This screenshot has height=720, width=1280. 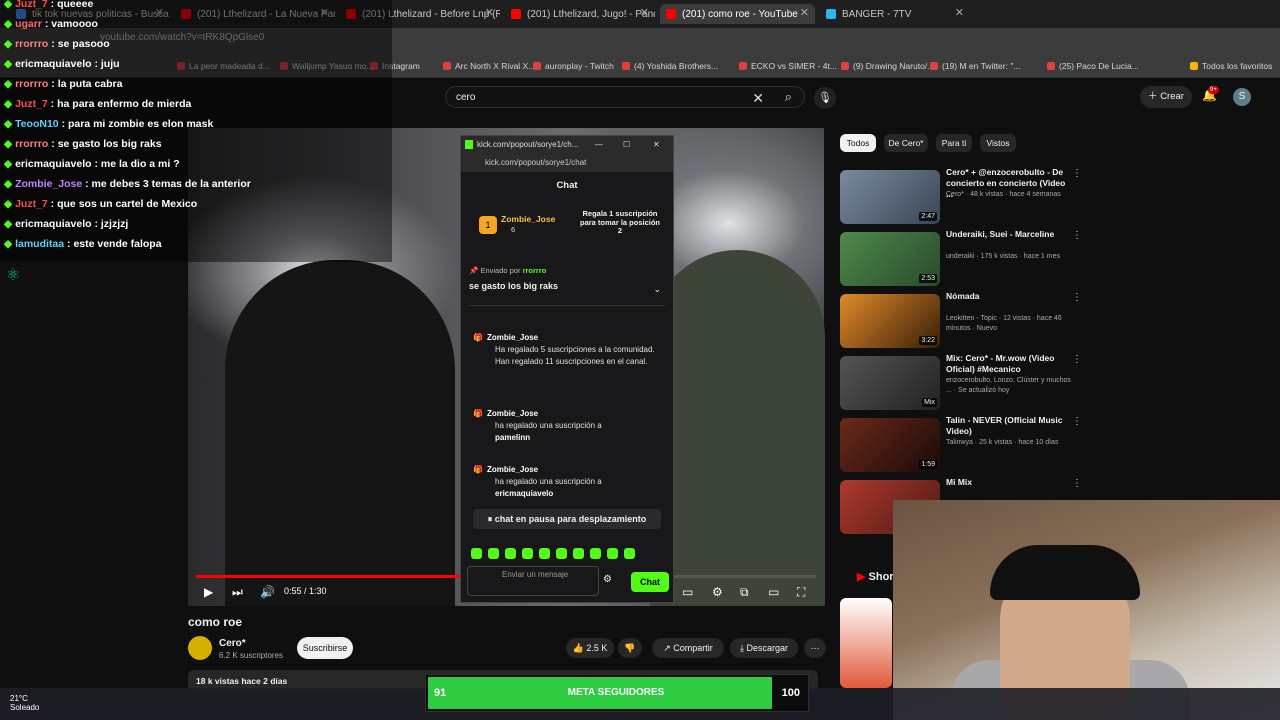 What do you see at coordinates (815, 648) in the screenshot?
I see `more-icon: ⋯` at bounding box center [815, 648].